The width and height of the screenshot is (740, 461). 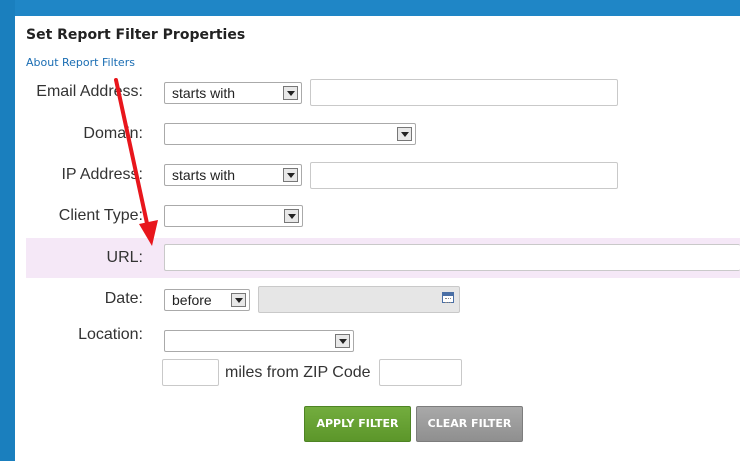 What do you see at coordinates (370, 8) in the screenshot?
I see `window-frame-top` at bounding box center [370, 8].